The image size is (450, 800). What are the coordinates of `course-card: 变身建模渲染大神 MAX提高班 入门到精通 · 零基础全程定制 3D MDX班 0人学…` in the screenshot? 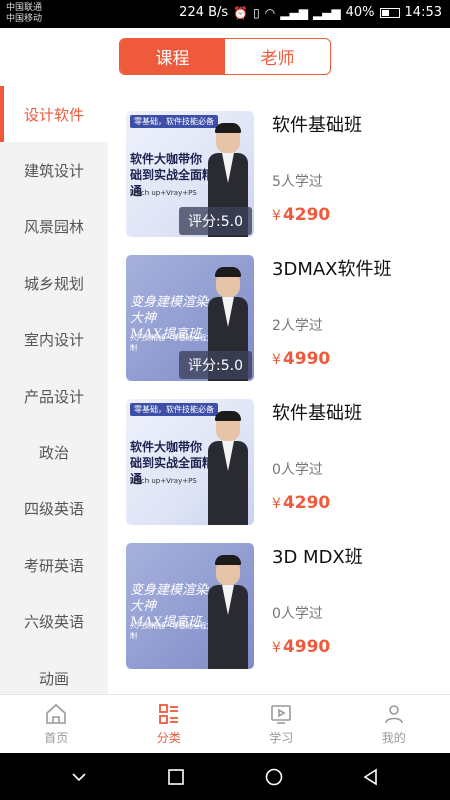 It's located at (281, 606).